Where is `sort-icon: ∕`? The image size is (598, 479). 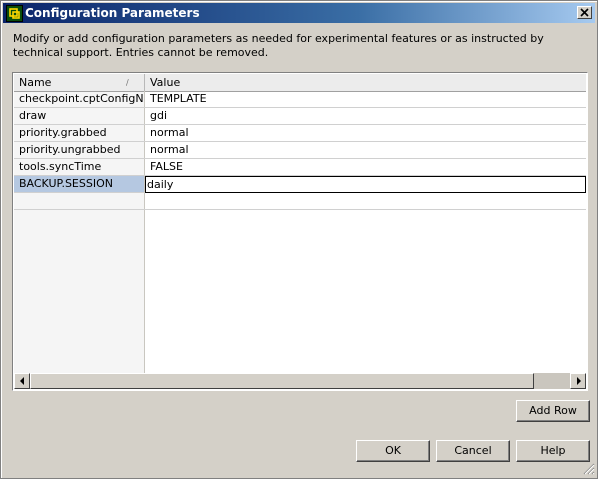
sort-icon: ∕ is located at coordinates (127, 82).